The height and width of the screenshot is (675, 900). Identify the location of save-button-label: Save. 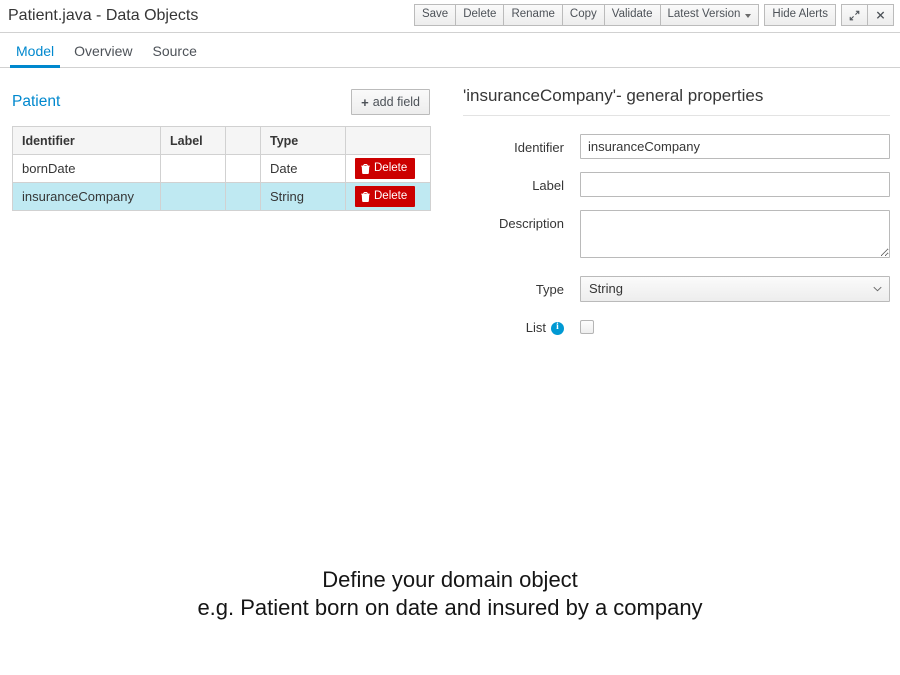
(435, 14).